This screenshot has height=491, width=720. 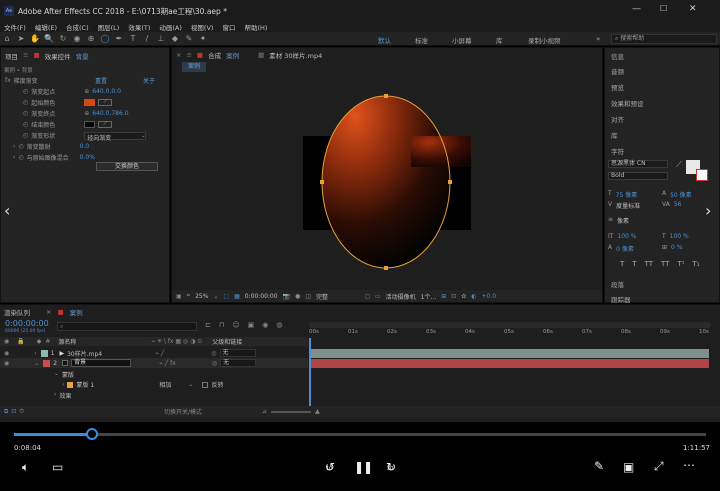 What do you see at coordinates (676, 247) in the screenshot?
I see `tsume-value: 0 %` at bounding box center [676, 247].